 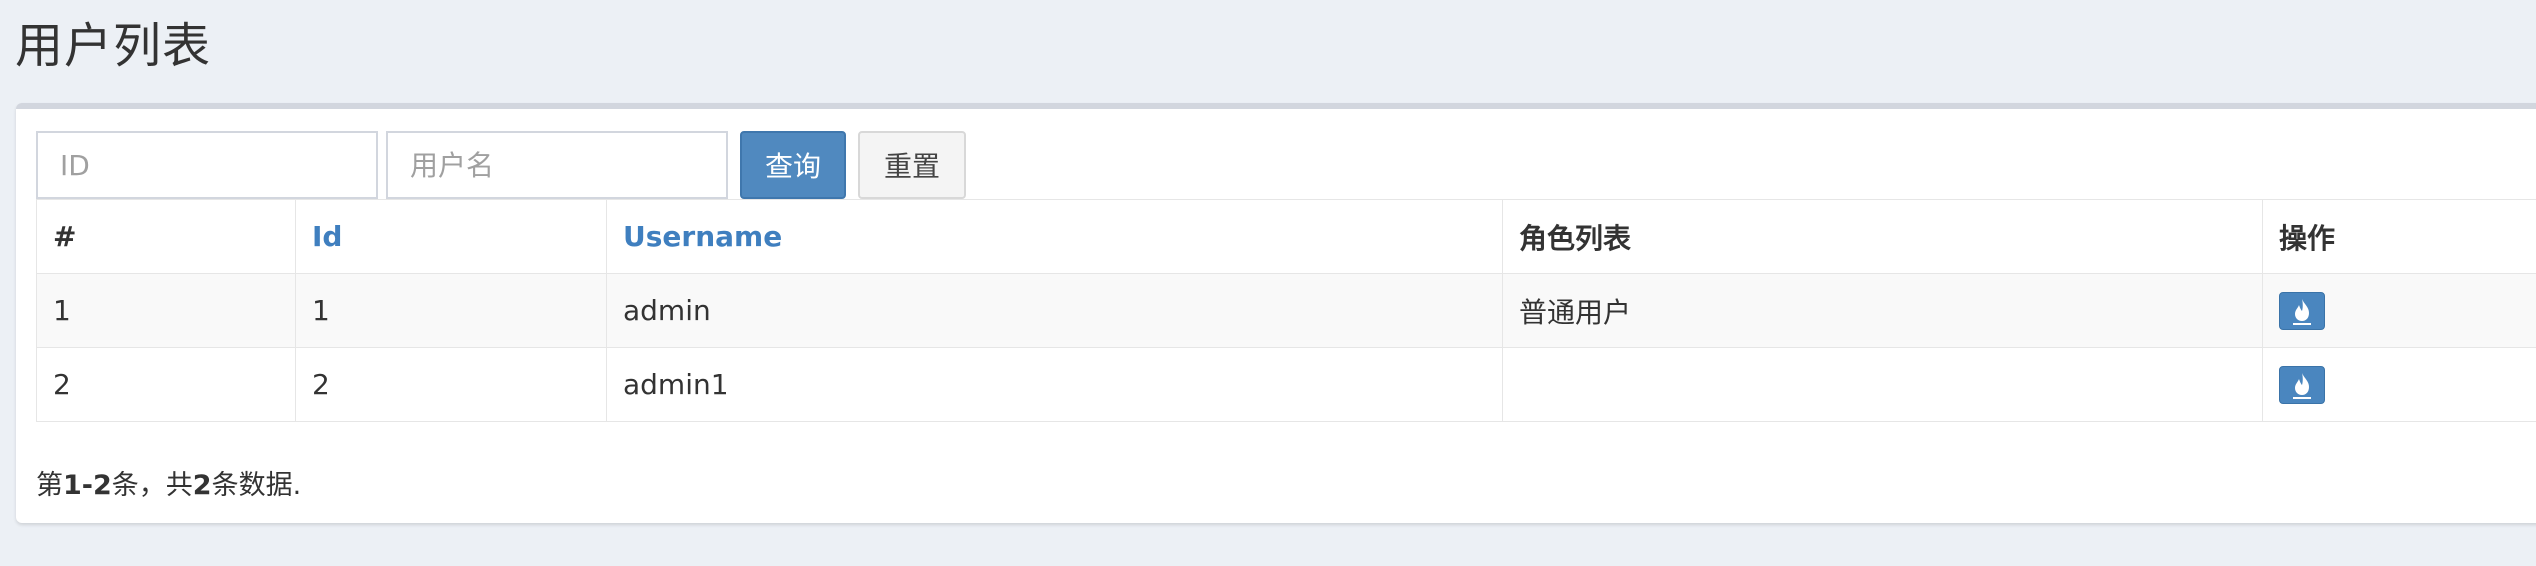 What do you see at coordinates (451, 384) in the screenshot?
I see `cell-id: 2` at bounding box center [451, 384].